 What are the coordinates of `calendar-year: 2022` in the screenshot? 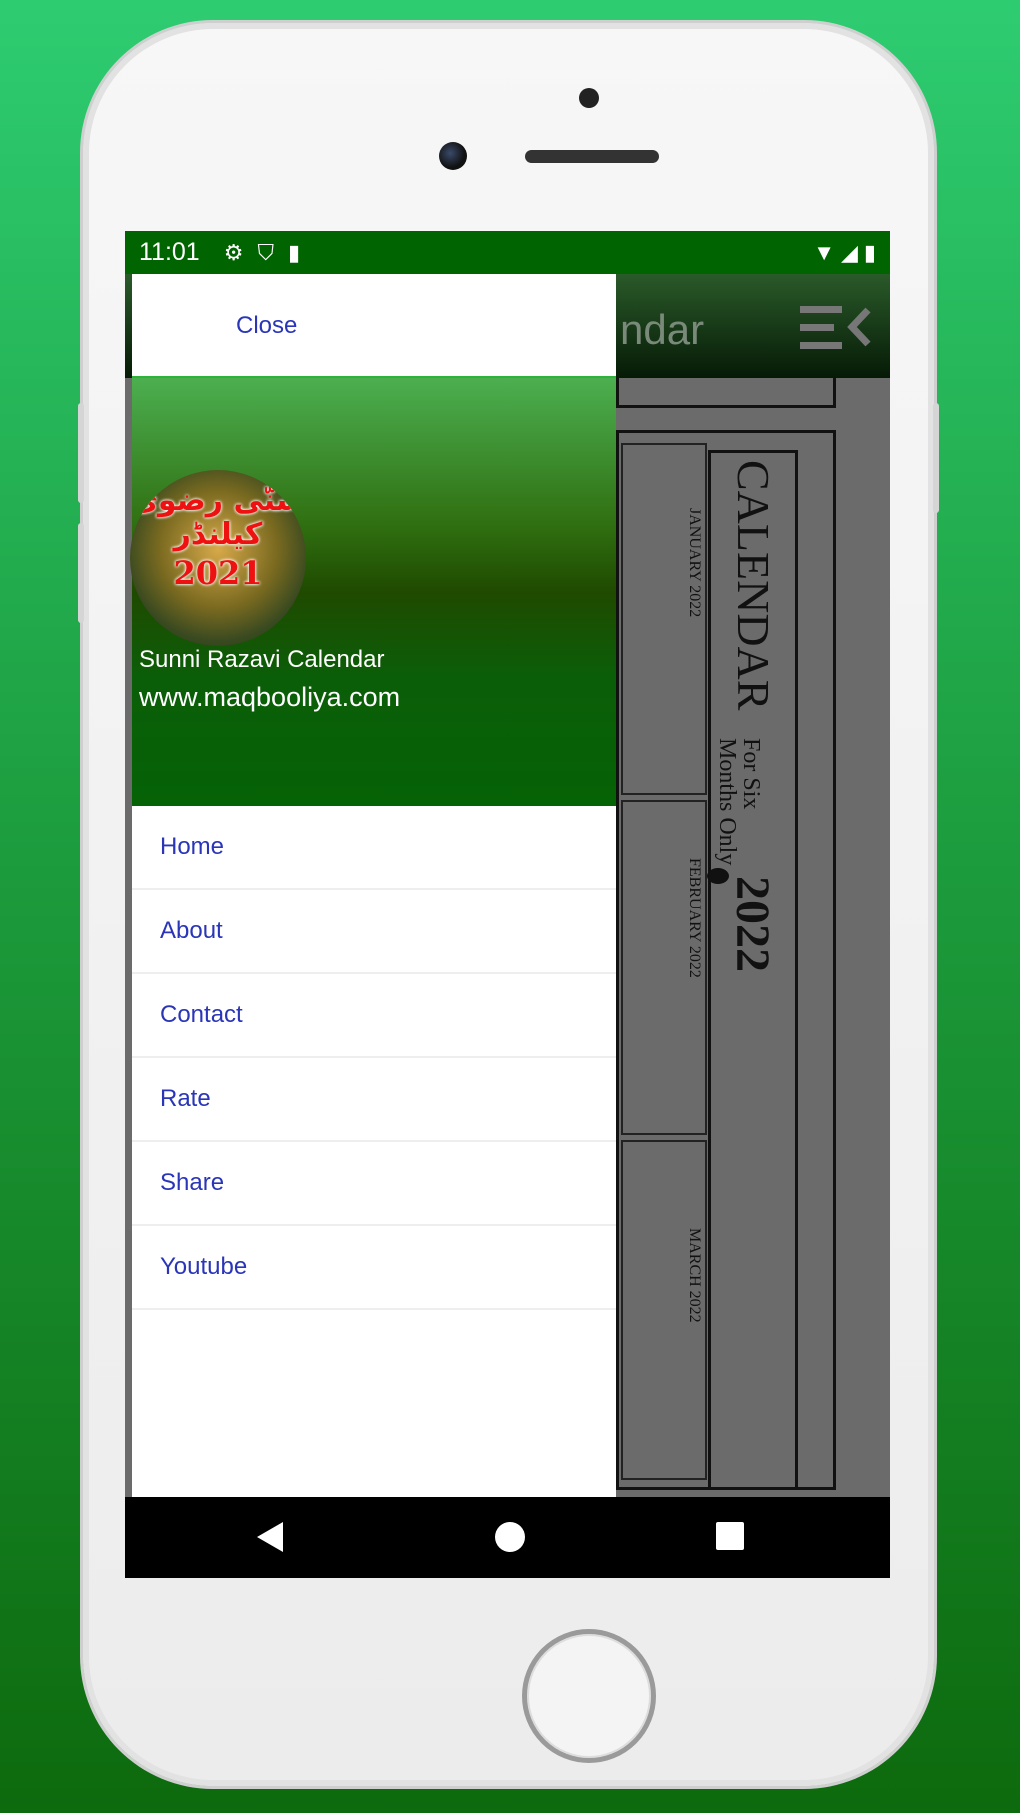 It's located at (752, 924).